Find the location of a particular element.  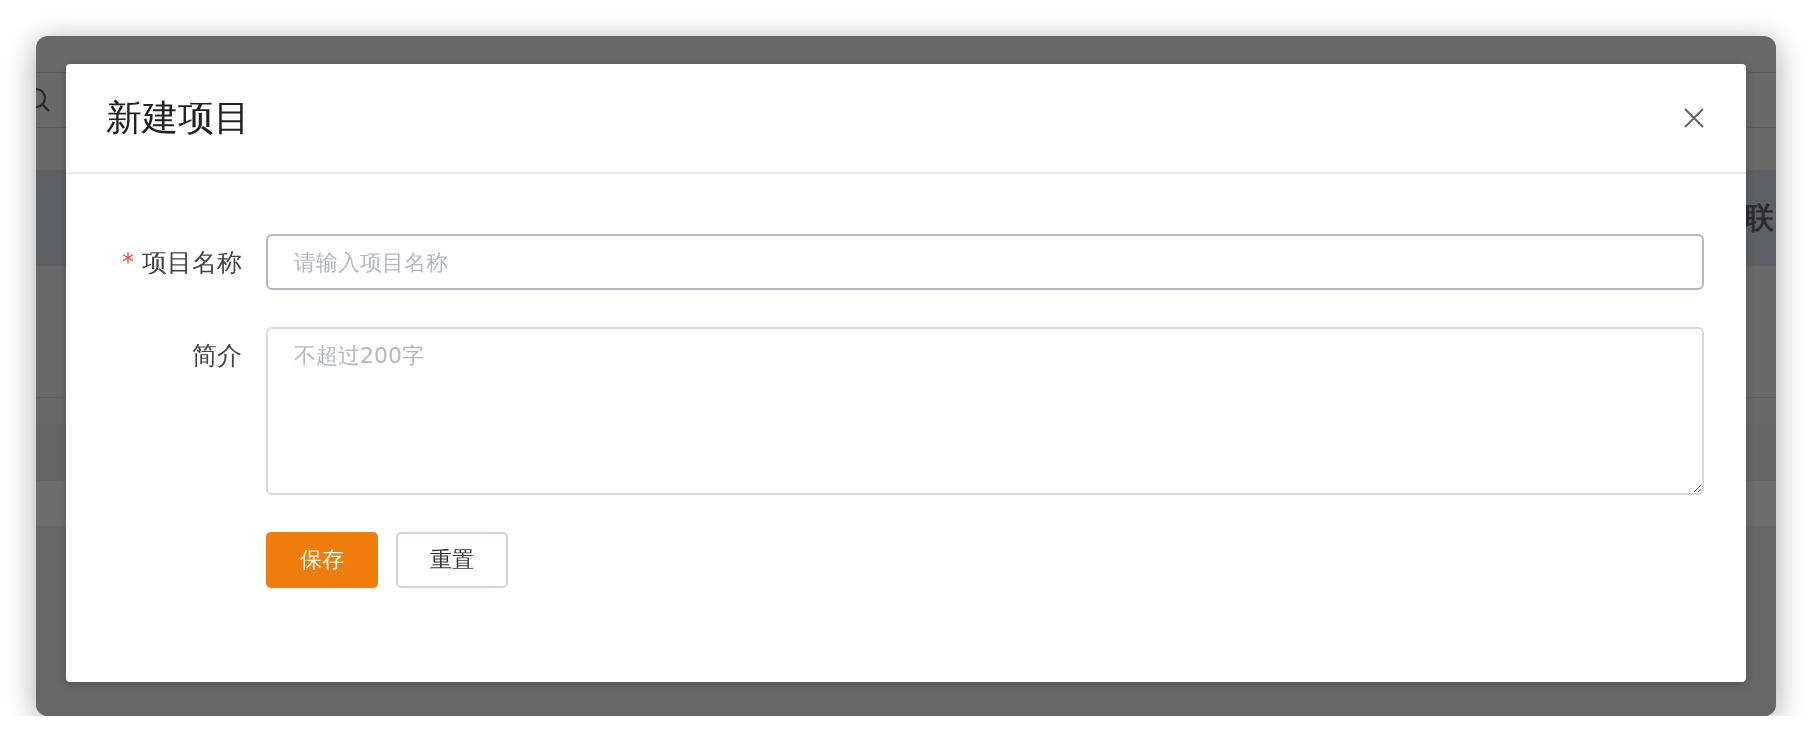

name-field: 请输入项目名称 is located at coordinates (985, 262).